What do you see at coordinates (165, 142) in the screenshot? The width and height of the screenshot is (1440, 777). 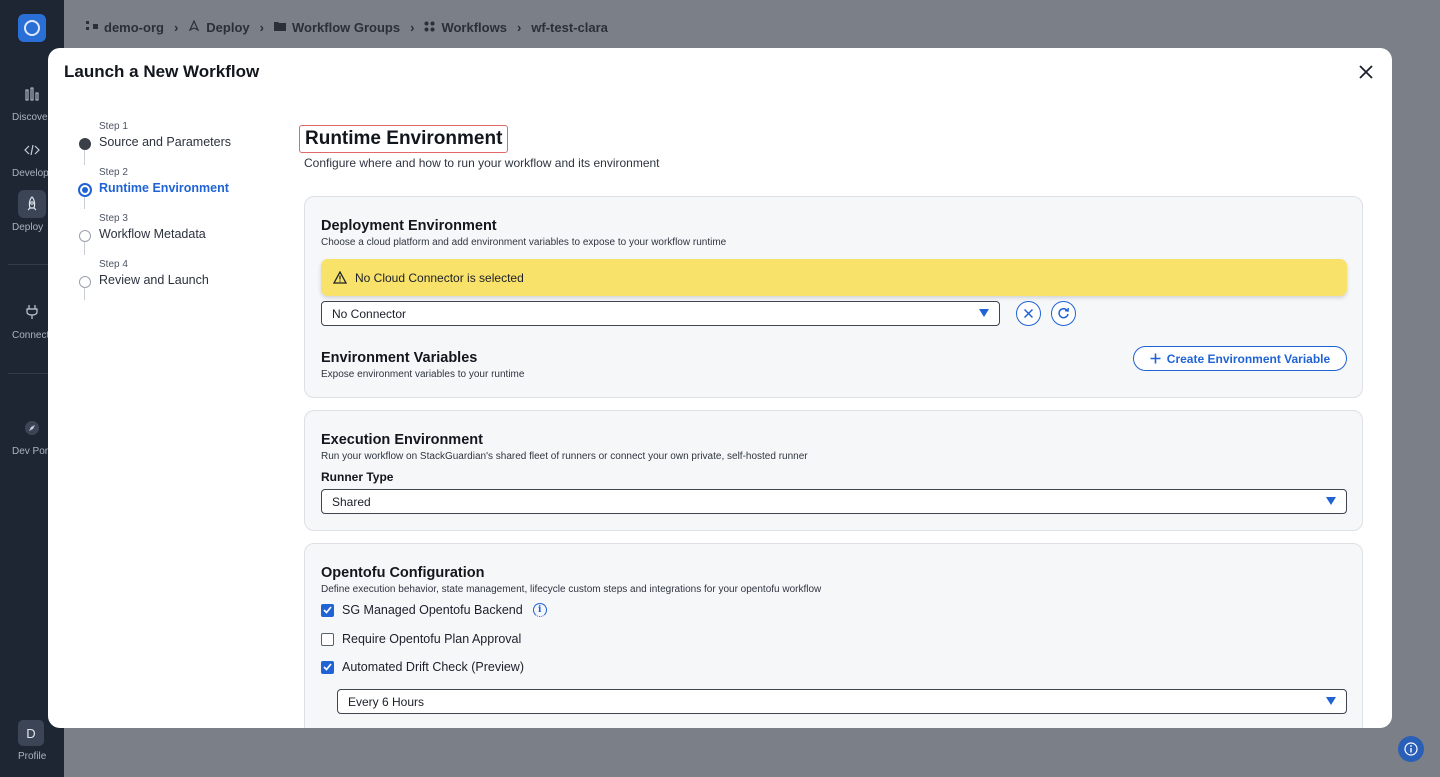 I see `step-label: Source and Parameters` at bounding box center [165, 142].